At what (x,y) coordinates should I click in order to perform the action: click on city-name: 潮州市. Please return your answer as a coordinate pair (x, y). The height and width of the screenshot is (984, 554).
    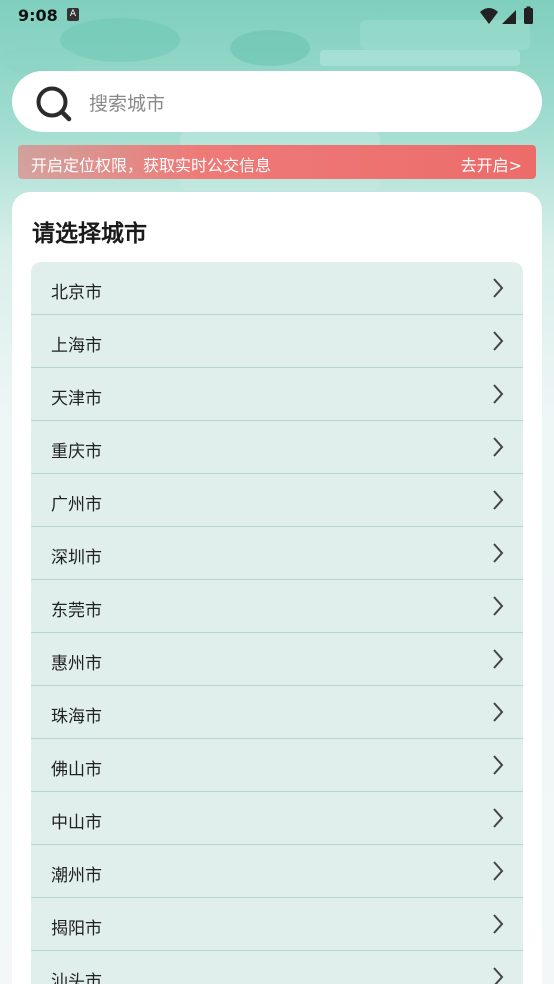
    Looking at the image, I should click on (76, 876).